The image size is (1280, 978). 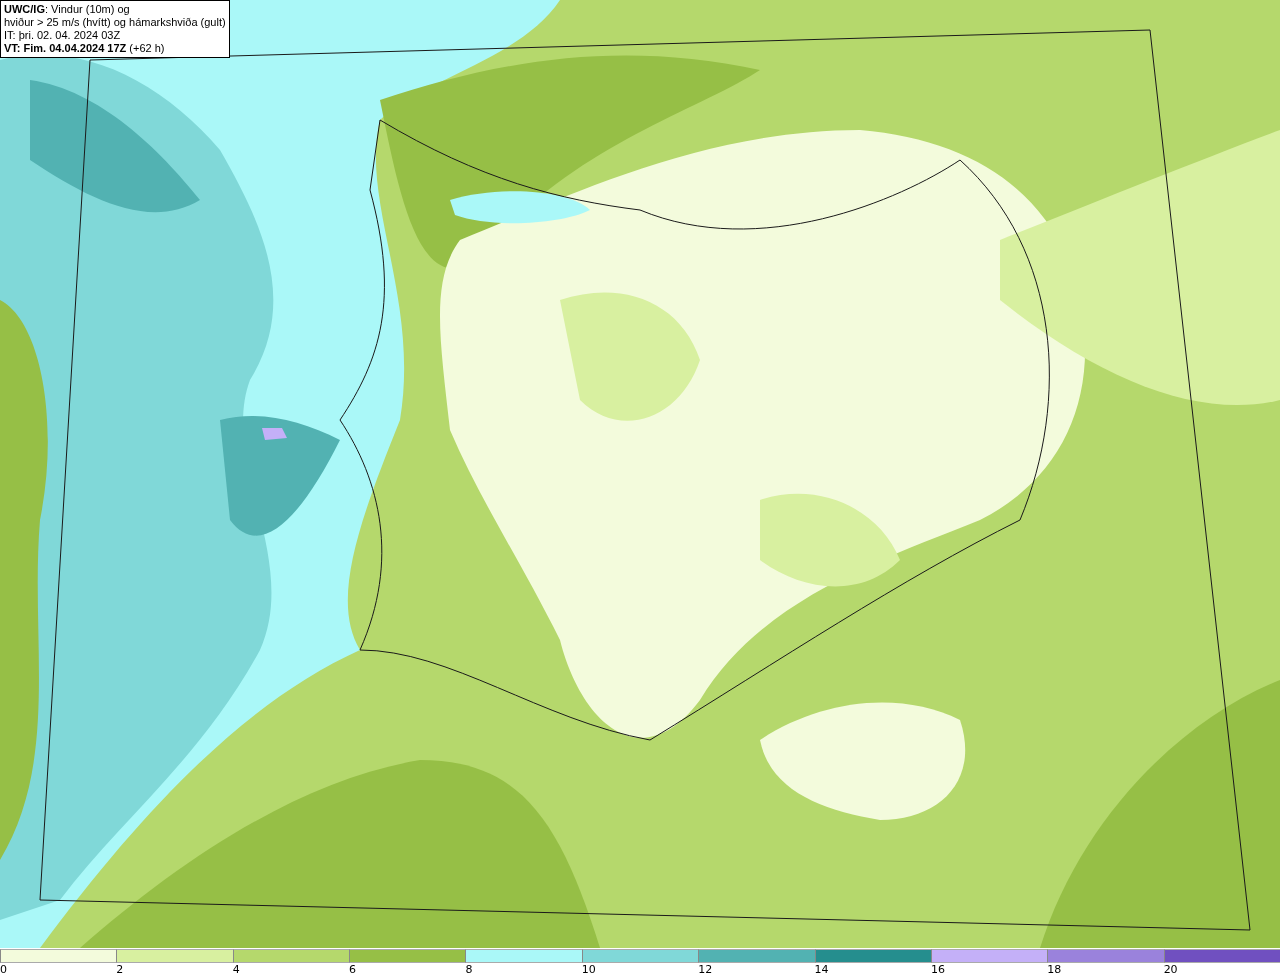 What do you see at coordinates (3, 969) in the screenshot?
I see `legend-label: 0` at bounding box center [3, 969].